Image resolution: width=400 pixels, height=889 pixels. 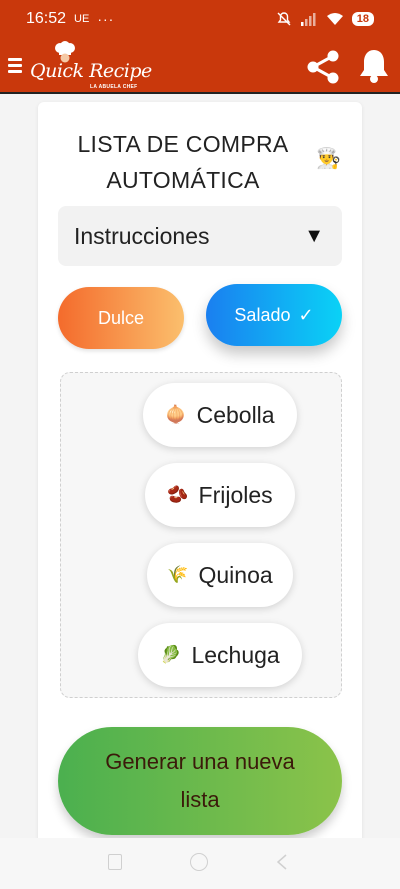 I want to click on instructions-dropdown: Instrucciones ▼, so click(x=200, y=236).